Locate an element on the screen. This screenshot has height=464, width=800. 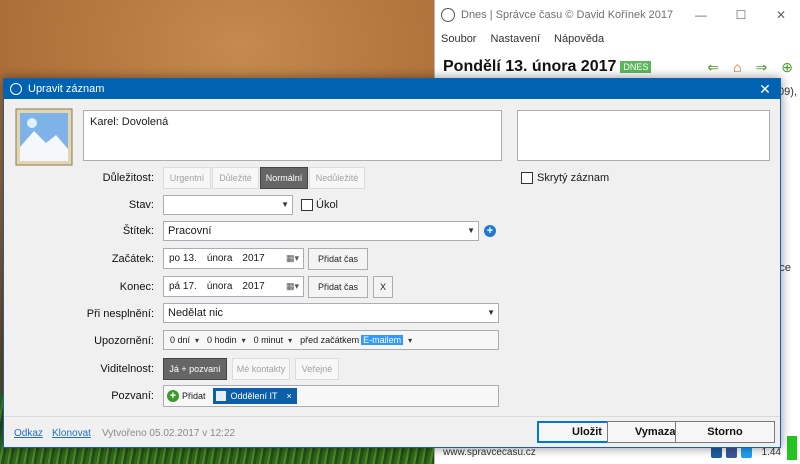
website-link: www.spravcecasu.cz is located at coordinates (489, 452).